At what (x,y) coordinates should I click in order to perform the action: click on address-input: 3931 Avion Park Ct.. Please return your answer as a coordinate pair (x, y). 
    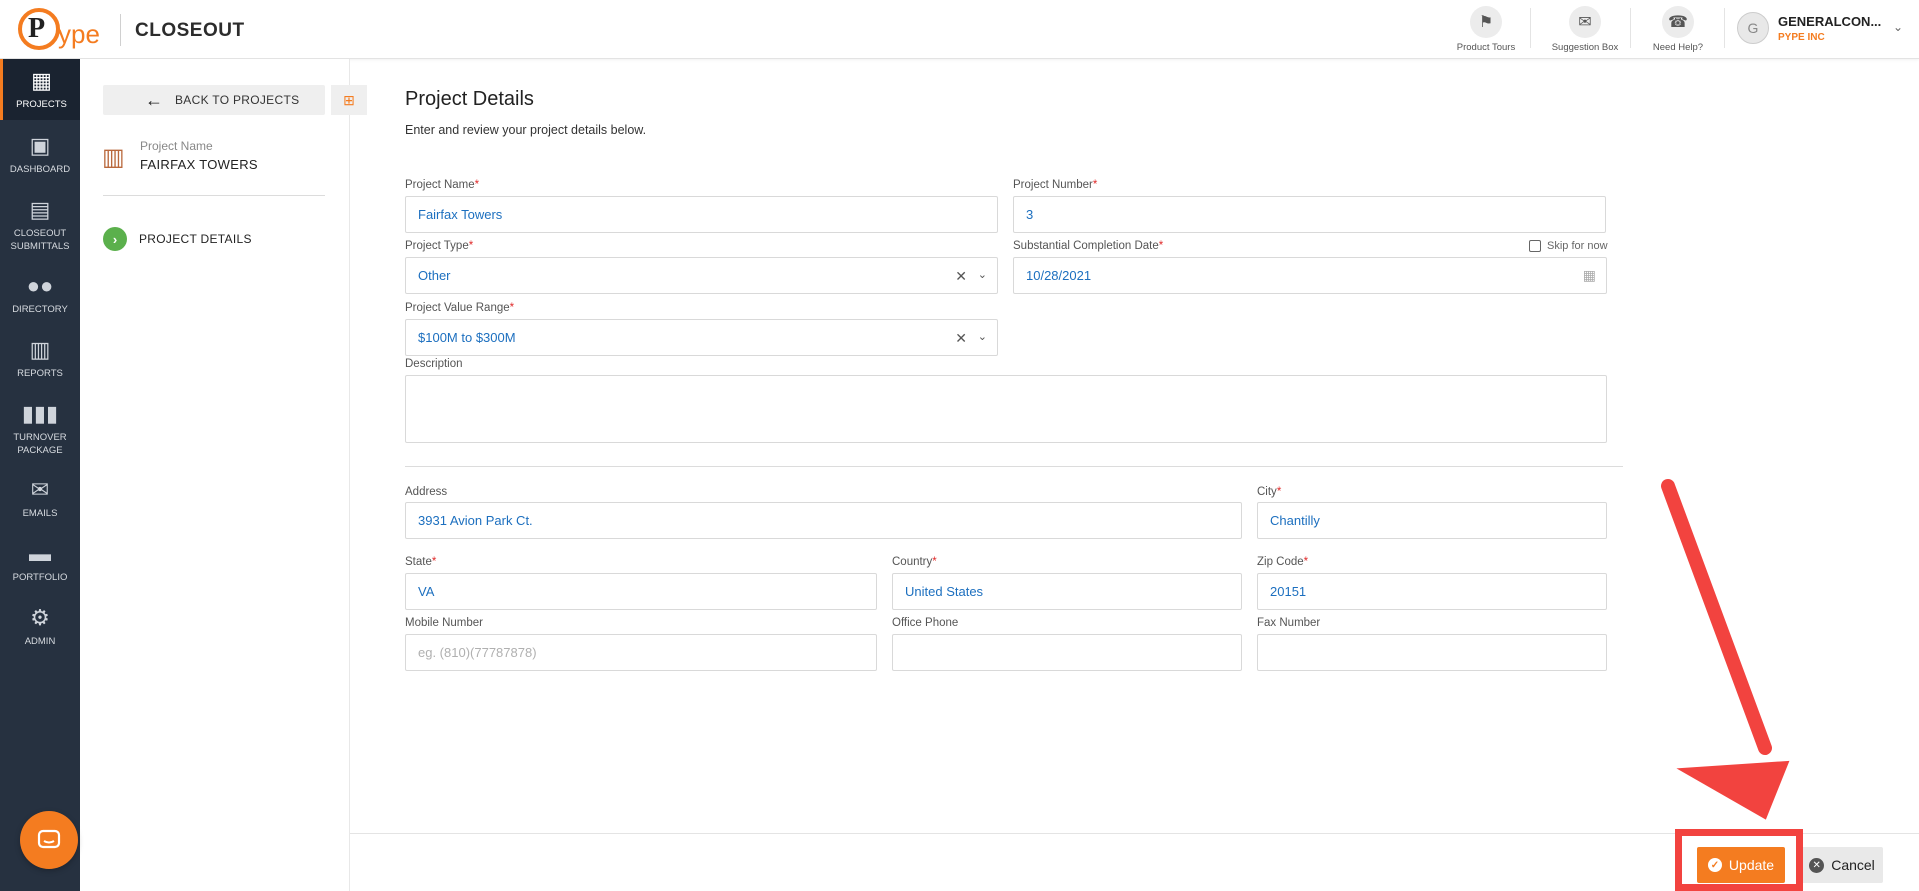
    Looking at the image, I should click on (823, 520).